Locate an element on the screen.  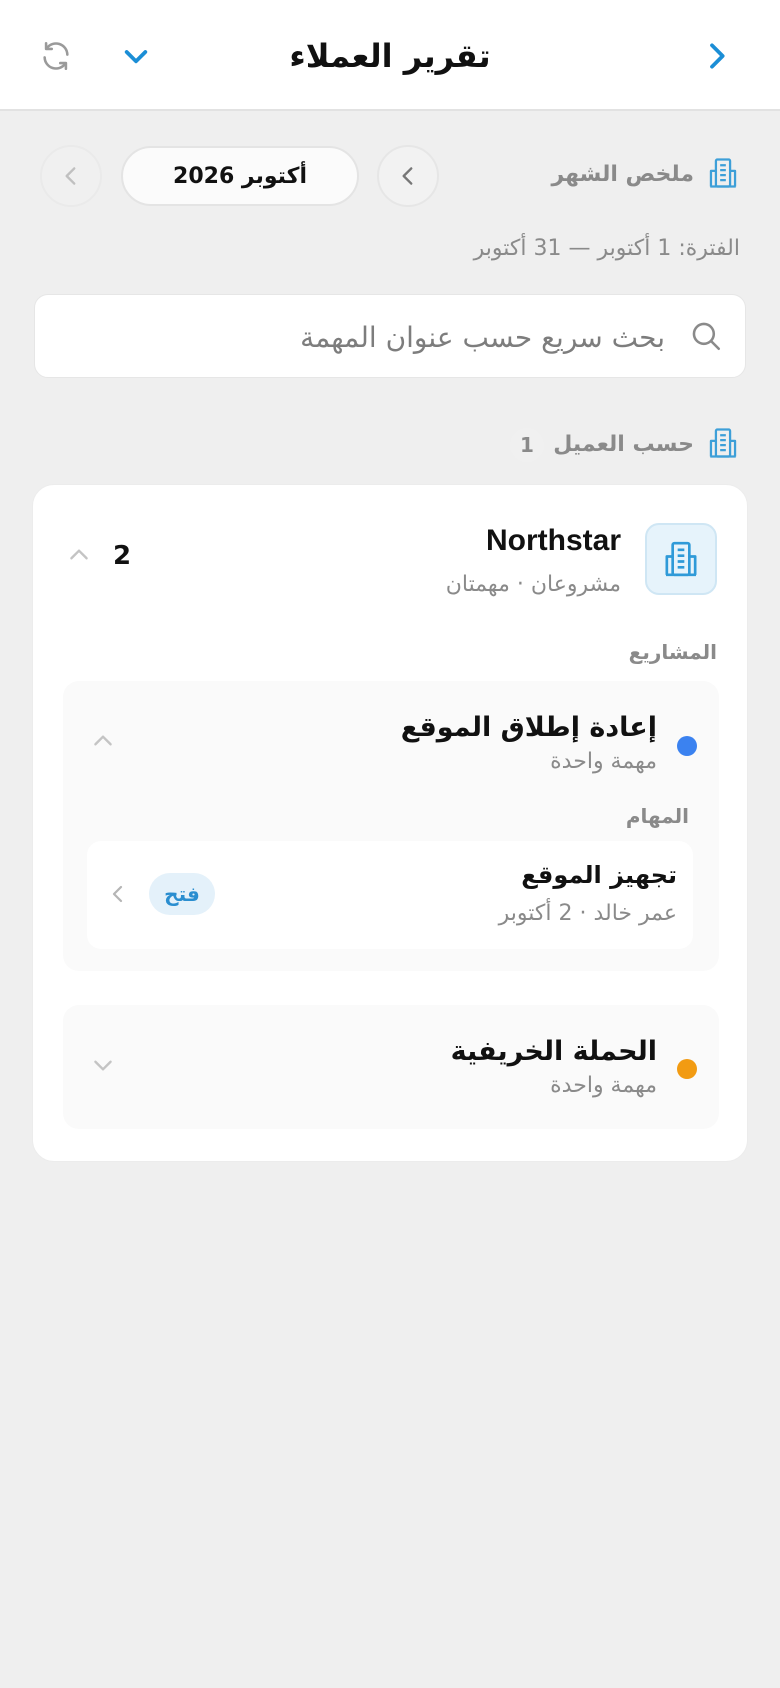
client-collapse-button is located at coordinates (79, 555).